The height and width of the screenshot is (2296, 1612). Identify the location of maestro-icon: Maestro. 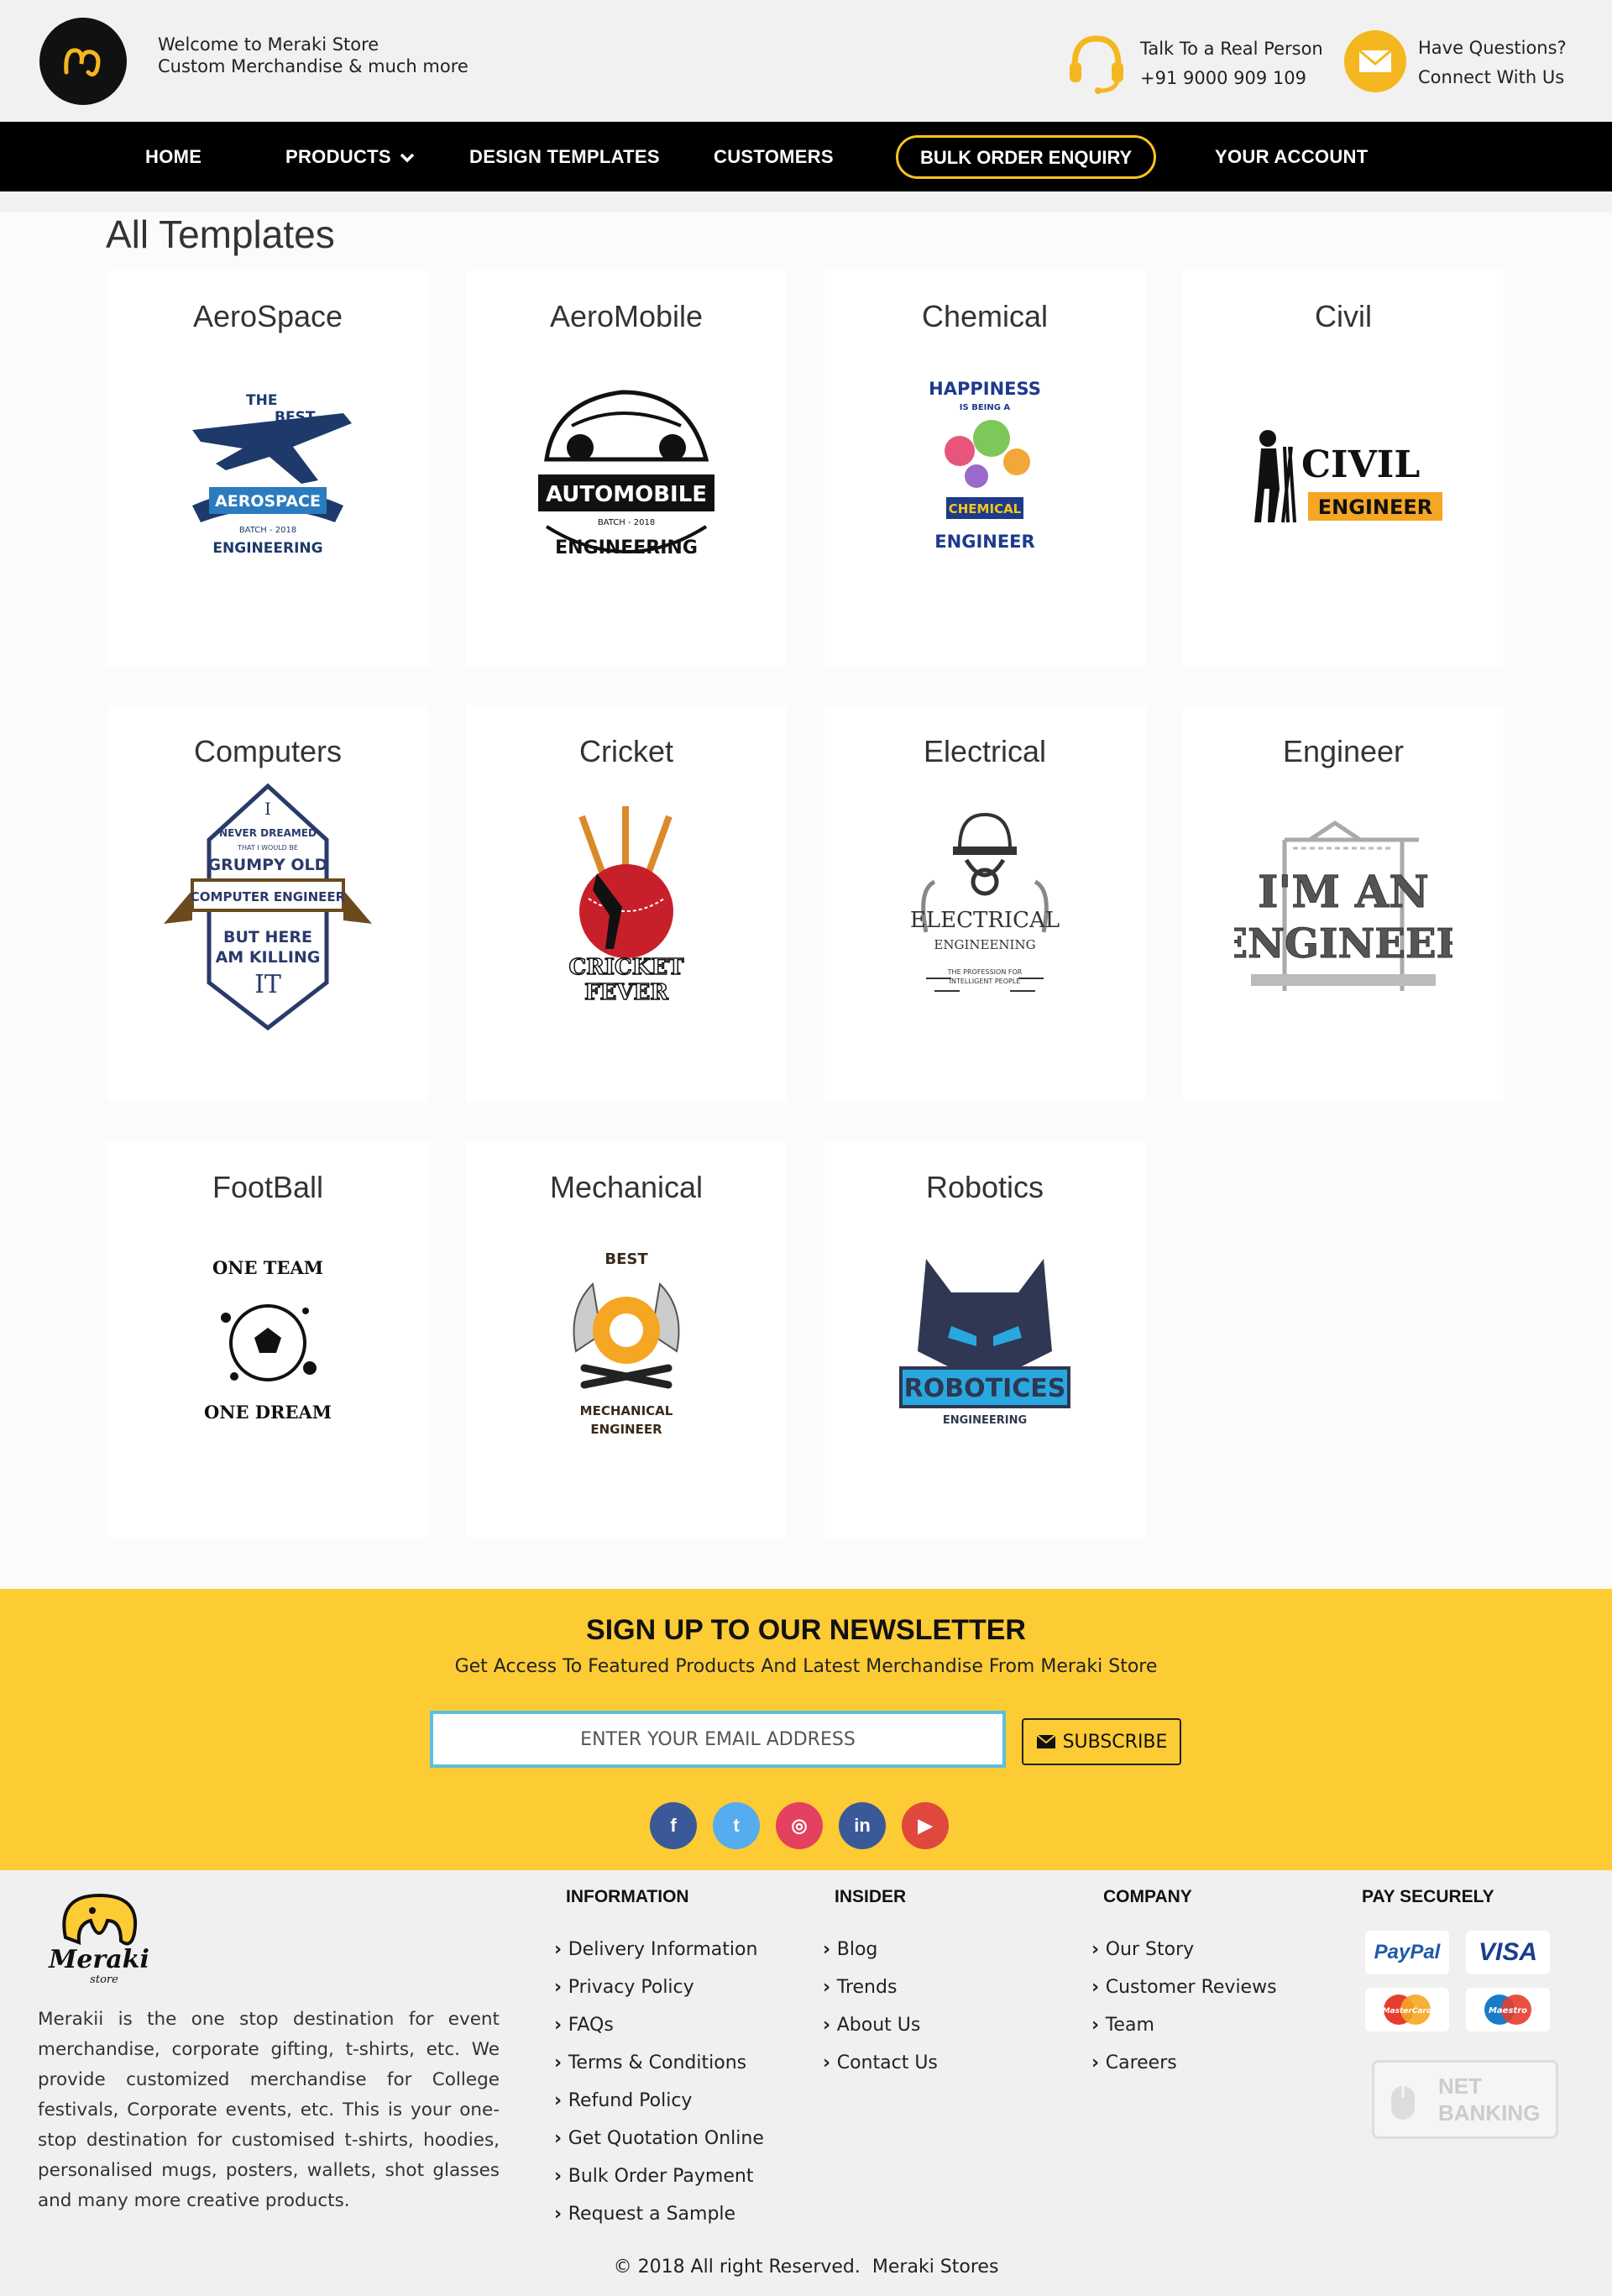
(1508, 2010).